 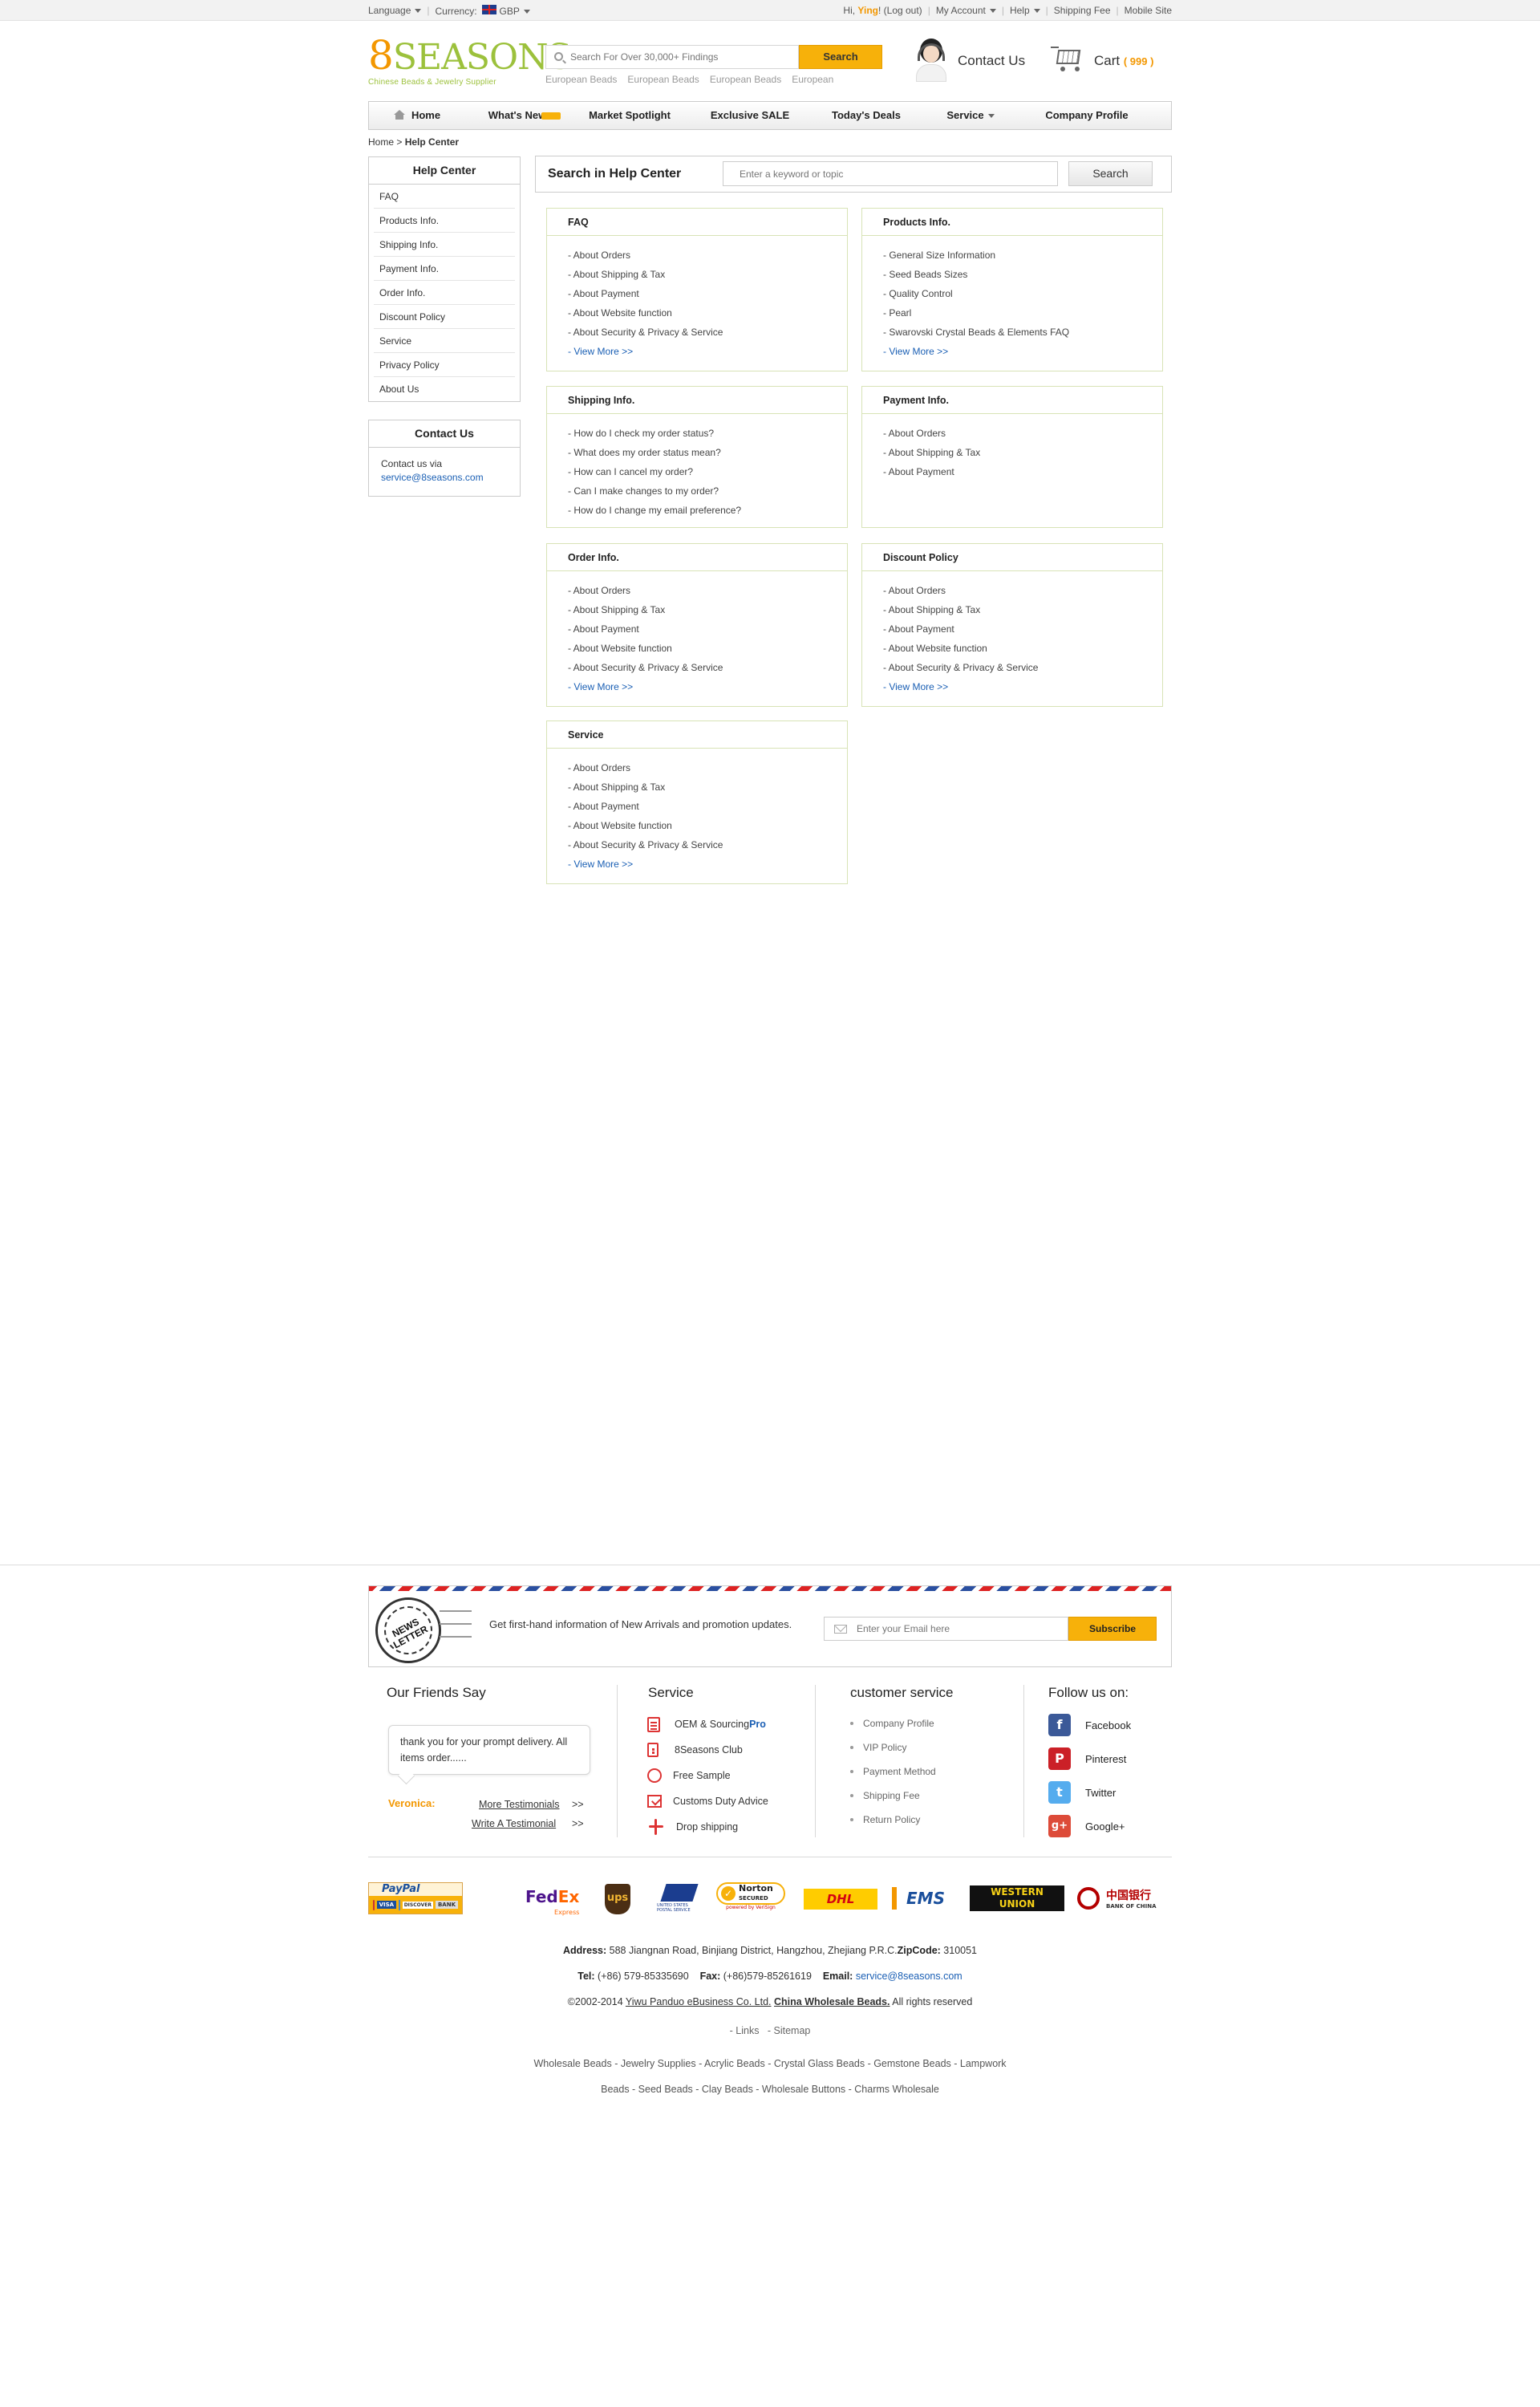 I want to click on help-search-input, so click(x=890, y=173).